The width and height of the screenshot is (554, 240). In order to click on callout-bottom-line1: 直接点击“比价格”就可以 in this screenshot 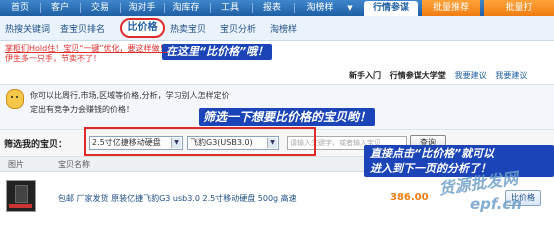, I will do `click(432, 153)`.